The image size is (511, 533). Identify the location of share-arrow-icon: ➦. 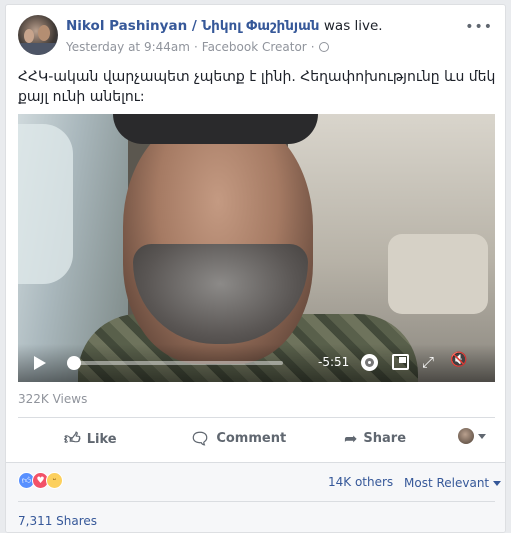
(351, 438).